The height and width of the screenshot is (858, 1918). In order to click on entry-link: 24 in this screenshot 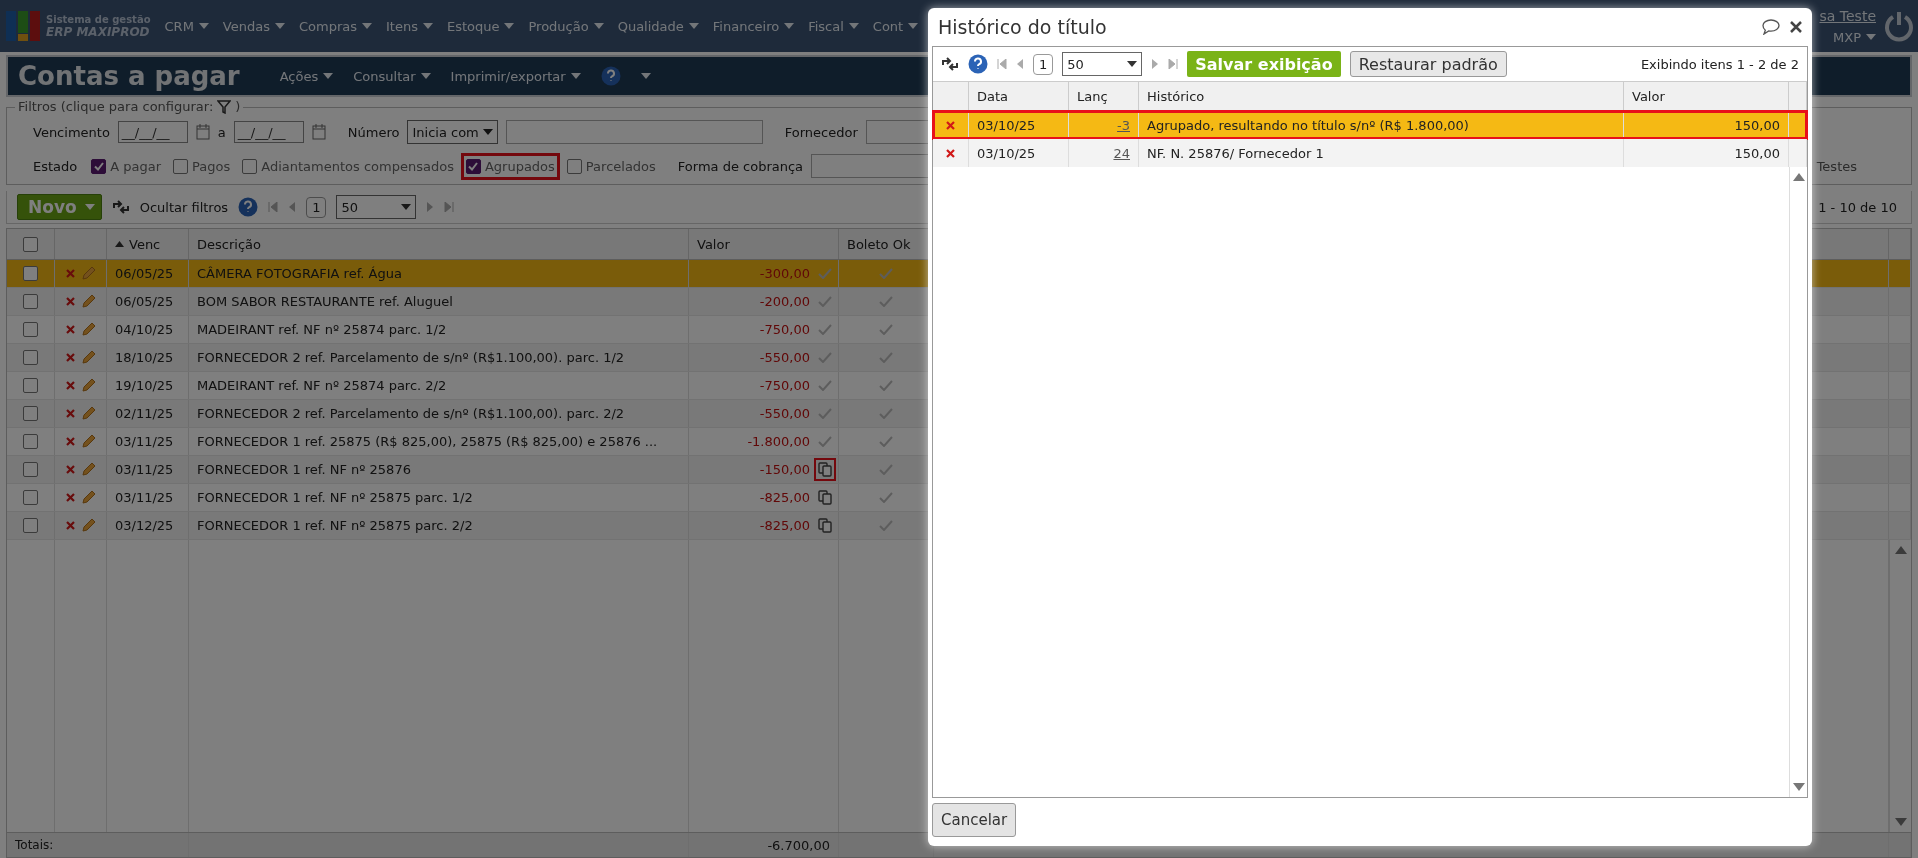, I will do `click(1121, 153)`.